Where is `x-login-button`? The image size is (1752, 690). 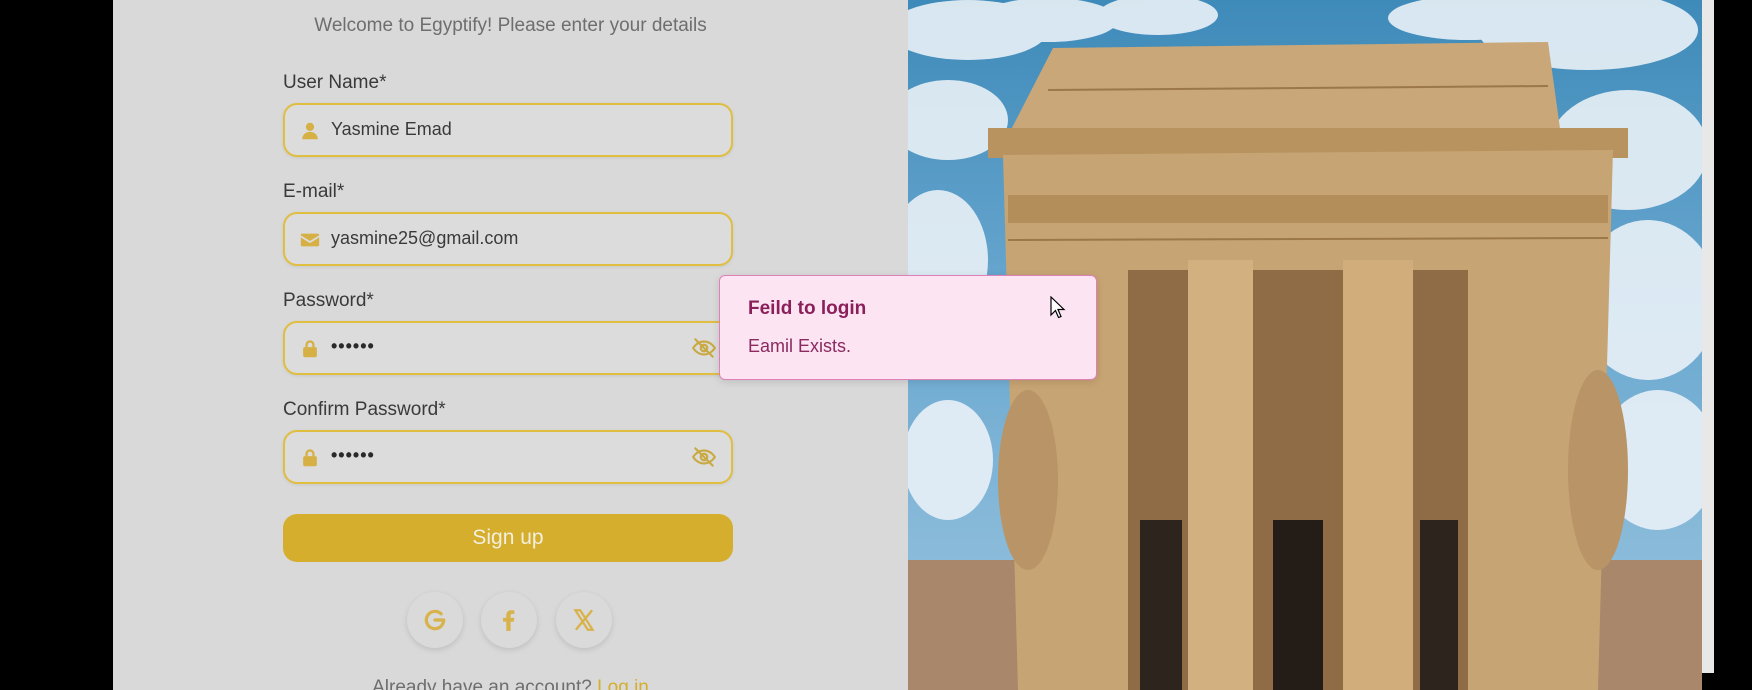
x-login-button is located at coordinates (584, 620).